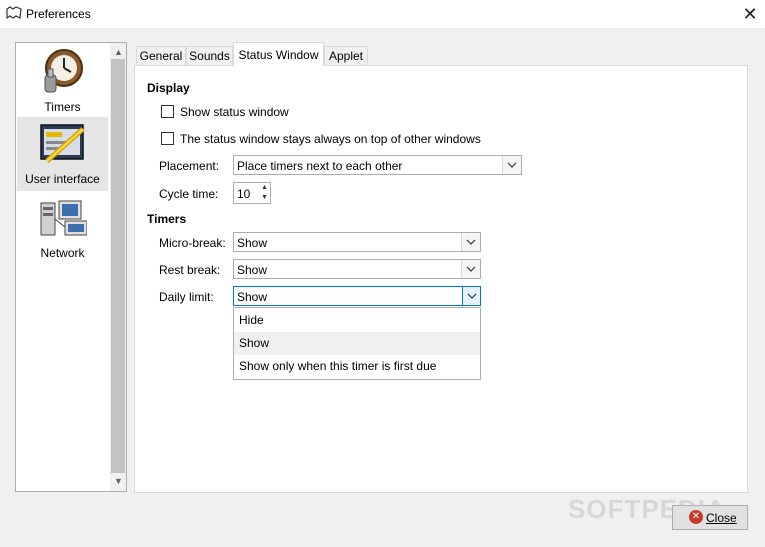 This screenshot has height=547, width=765. Describe the element at coordinates (721, 518) in the screenshot. I see `close-button-label: Close` at that location.